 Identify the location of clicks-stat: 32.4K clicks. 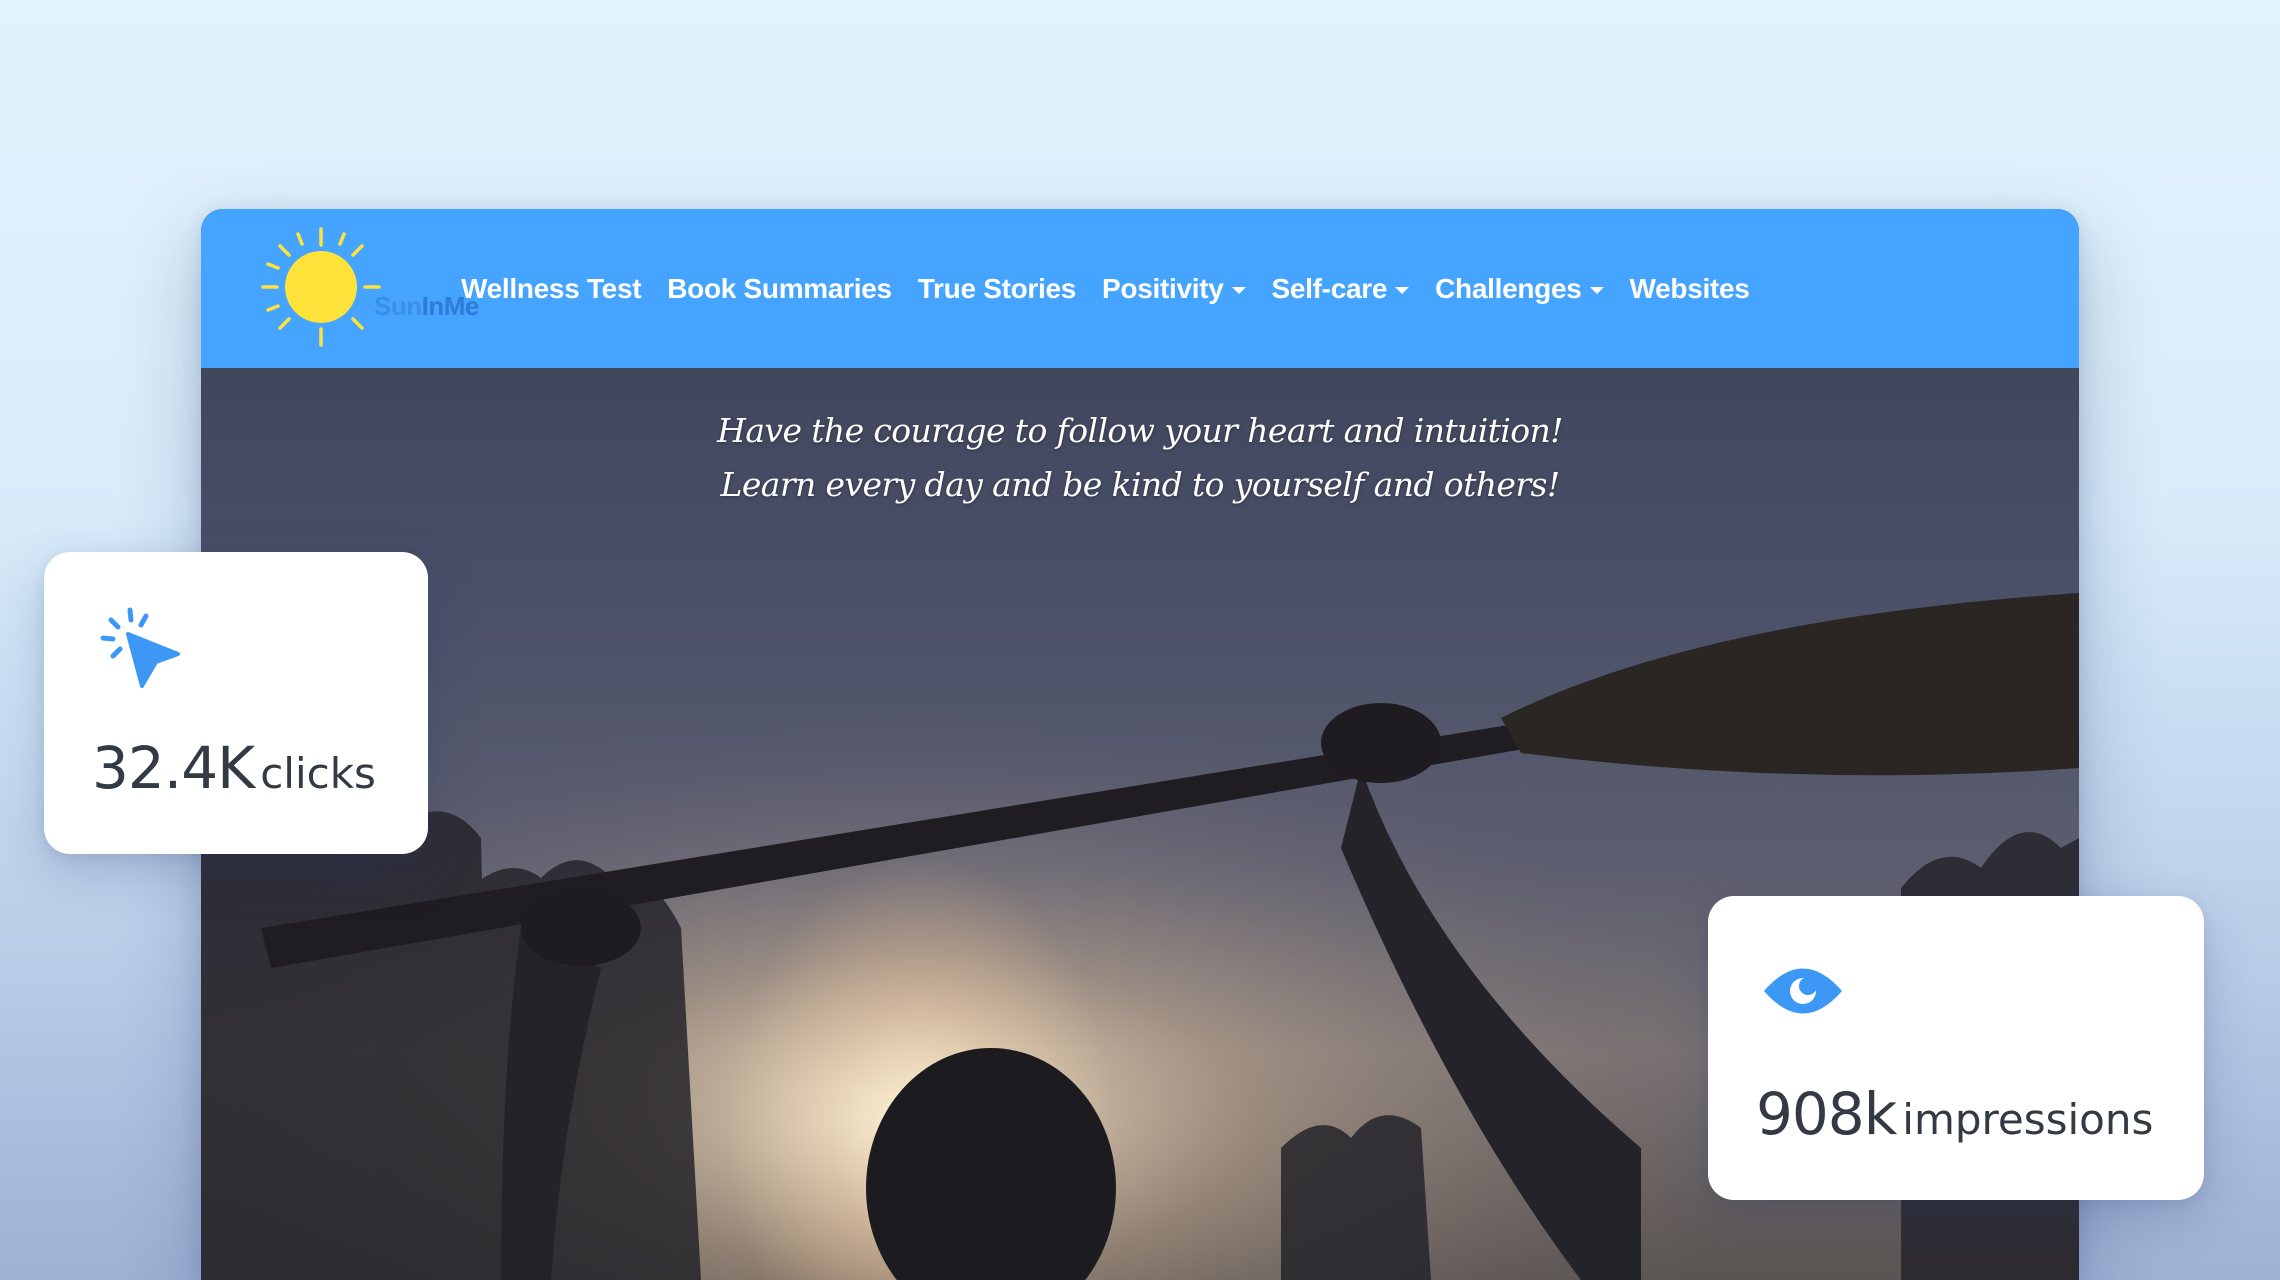
(234, 768).